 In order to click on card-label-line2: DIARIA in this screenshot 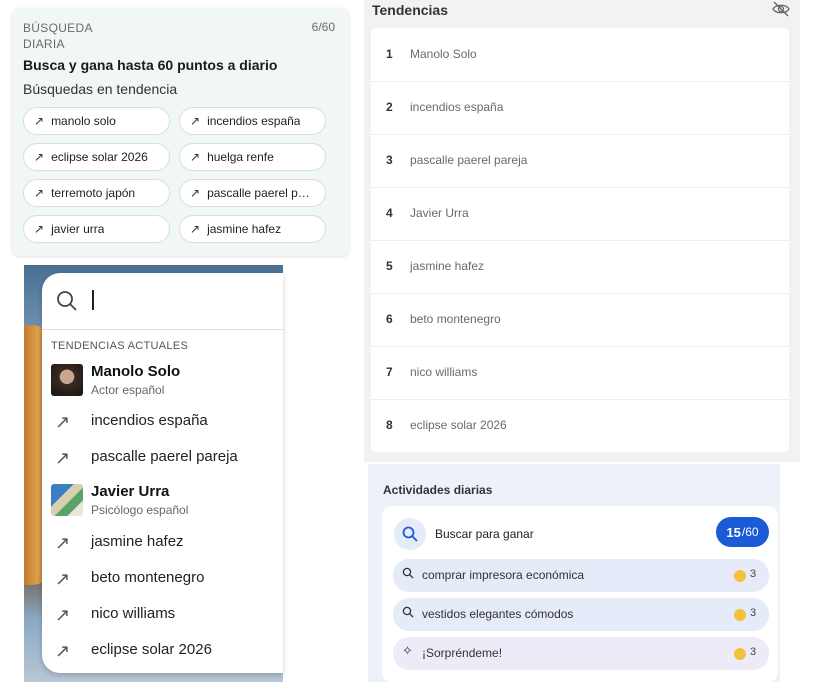, I will do `click(44, 44)`.